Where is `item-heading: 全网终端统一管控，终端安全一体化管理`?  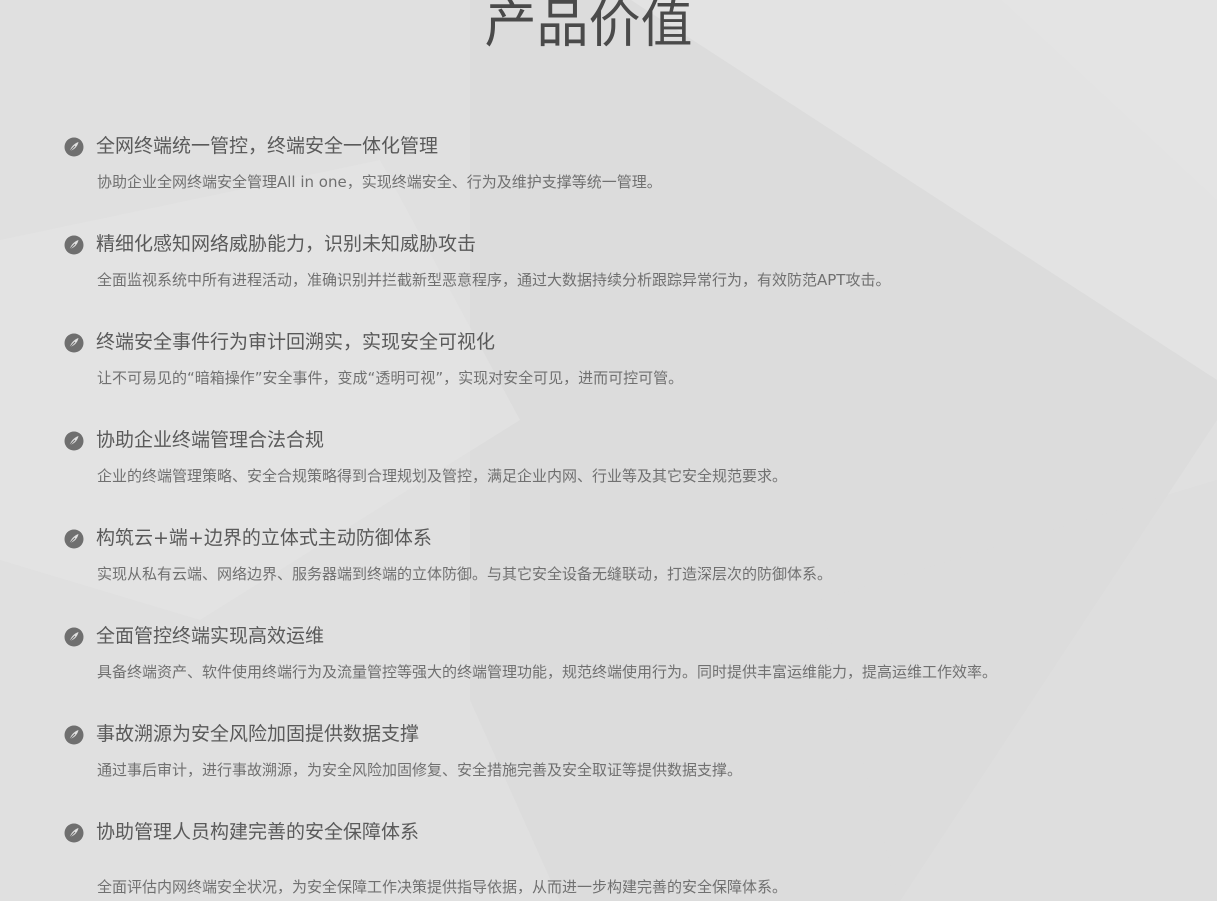 item-heading: 全网终端统一管控，终端安全一体化管理 is located at coordinates (267, 146).